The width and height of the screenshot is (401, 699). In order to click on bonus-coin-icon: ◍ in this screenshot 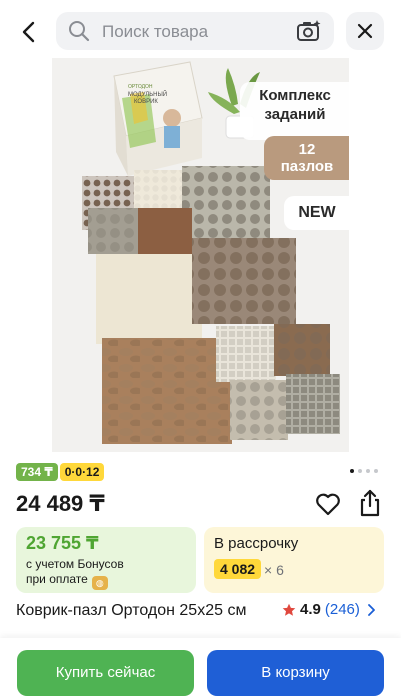, I will do `click(99, 583)`.